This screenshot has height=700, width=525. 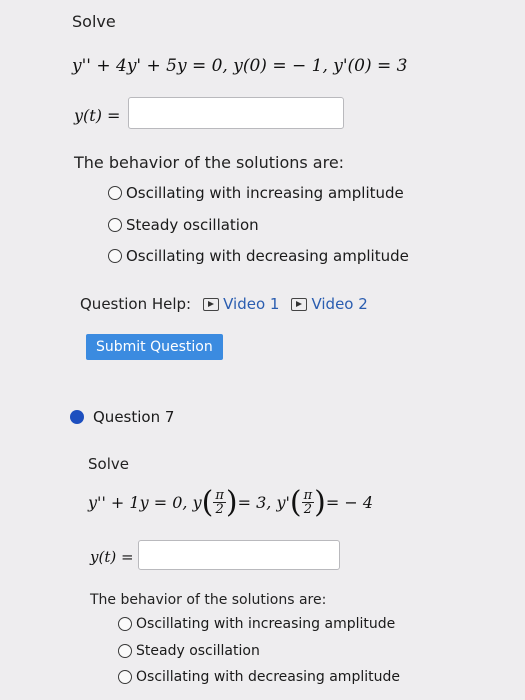 What do you see at coordinates (77, 417) in the screenshot?
I see `question-status-dot` at bounding box center [77, 417].